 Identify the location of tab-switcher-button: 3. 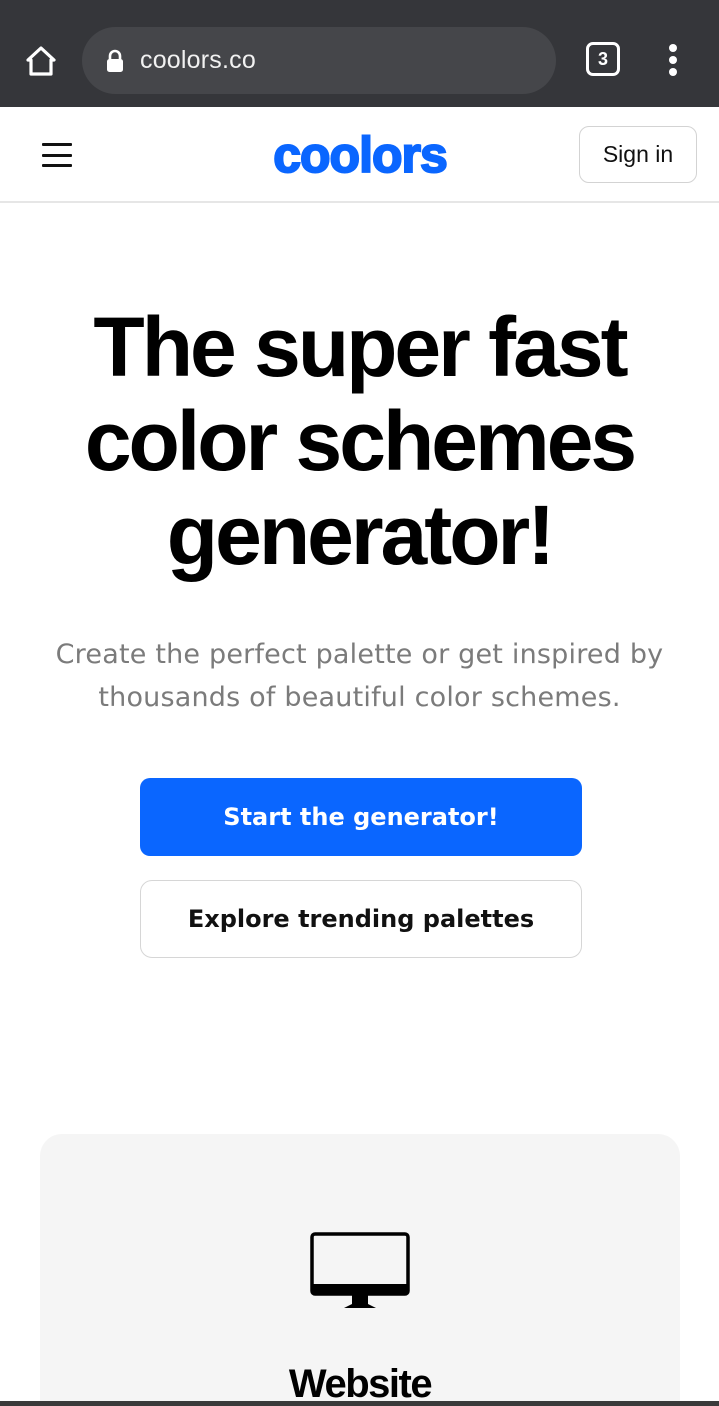
(603, 59).